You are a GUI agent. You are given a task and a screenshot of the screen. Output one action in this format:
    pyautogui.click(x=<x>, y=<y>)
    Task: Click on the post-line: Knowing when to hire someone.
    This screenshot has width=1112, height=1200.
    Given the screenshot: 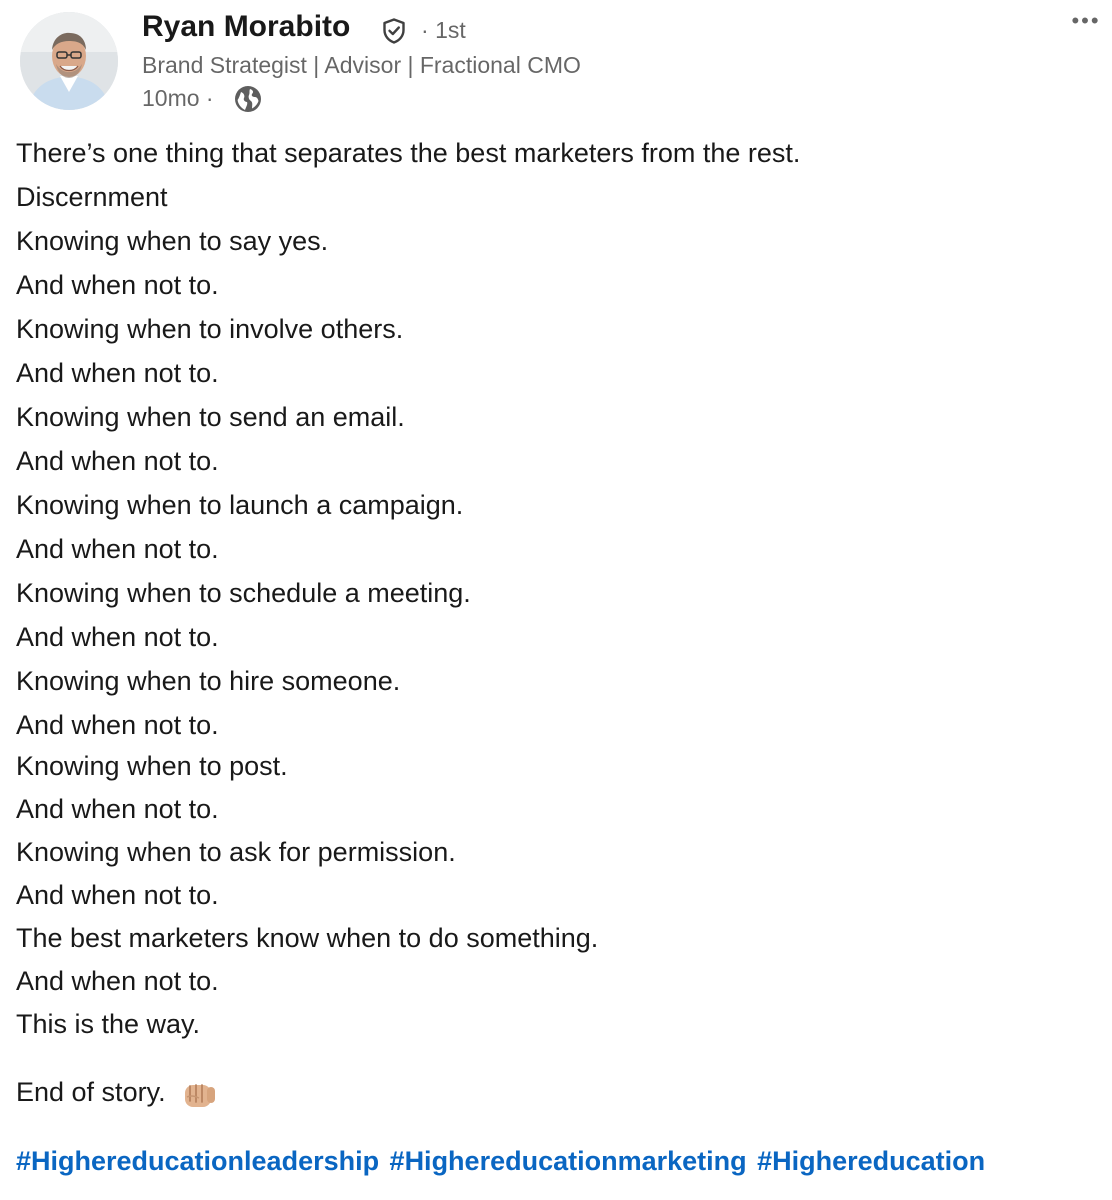 What is the action you would take?
    pyautogui.click(x=208, y=681)
    